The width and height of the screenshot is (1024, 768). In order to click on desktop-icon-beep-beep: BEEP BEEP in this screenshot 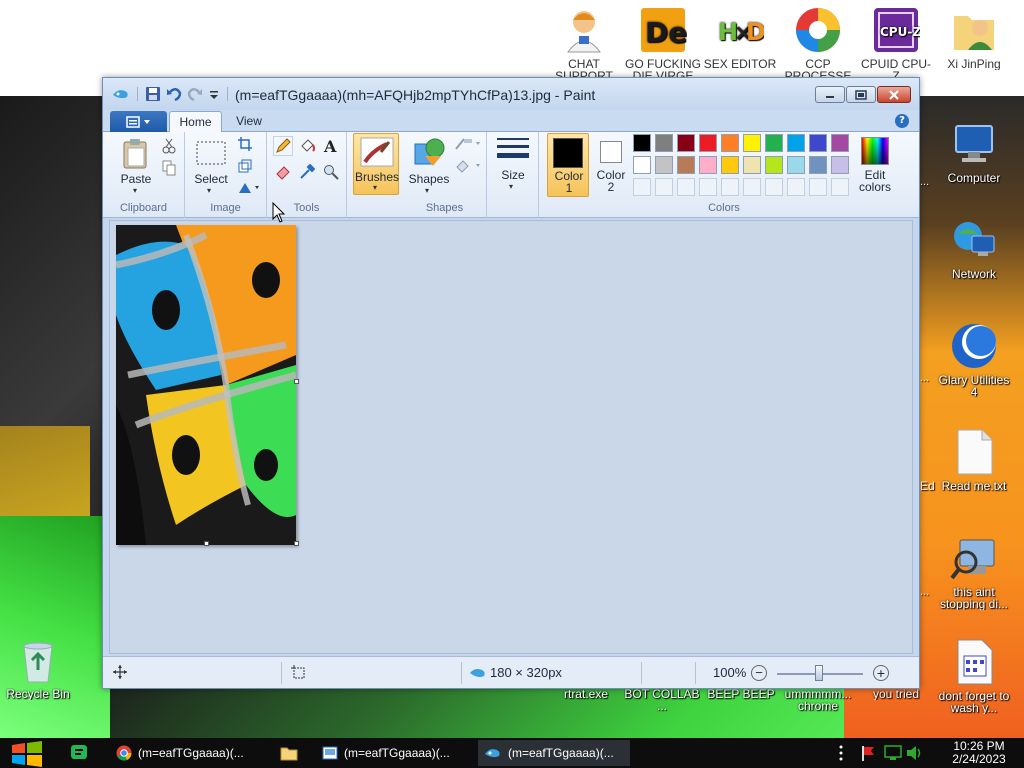, I will do `click(741, 694)`.